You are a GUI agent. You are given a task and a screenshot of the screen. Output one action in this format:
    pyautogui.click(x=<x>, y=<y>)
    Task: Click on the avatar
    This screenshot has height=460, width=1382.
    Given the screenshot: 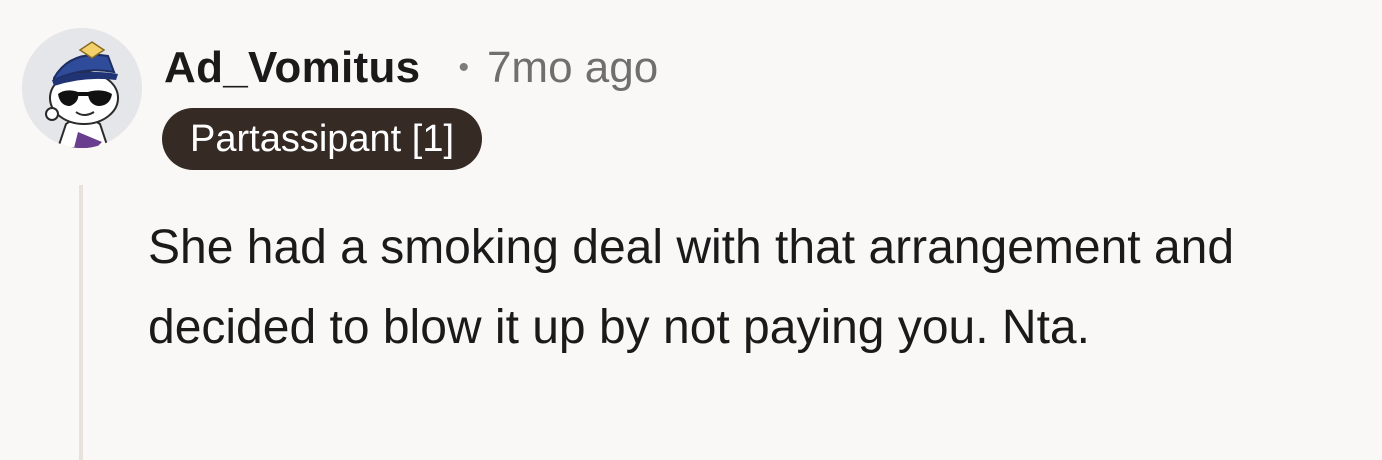 What is the action you would take?
    pyautogui.click(x=82, y=88)
    